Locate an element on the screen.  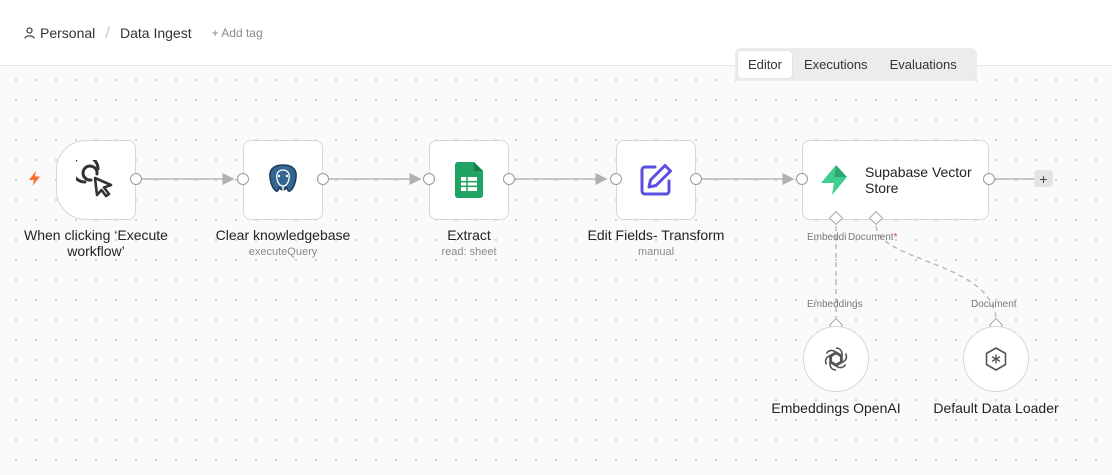
node-label-edit: Edit Fields- Transform is located at coordinates (656, 235).